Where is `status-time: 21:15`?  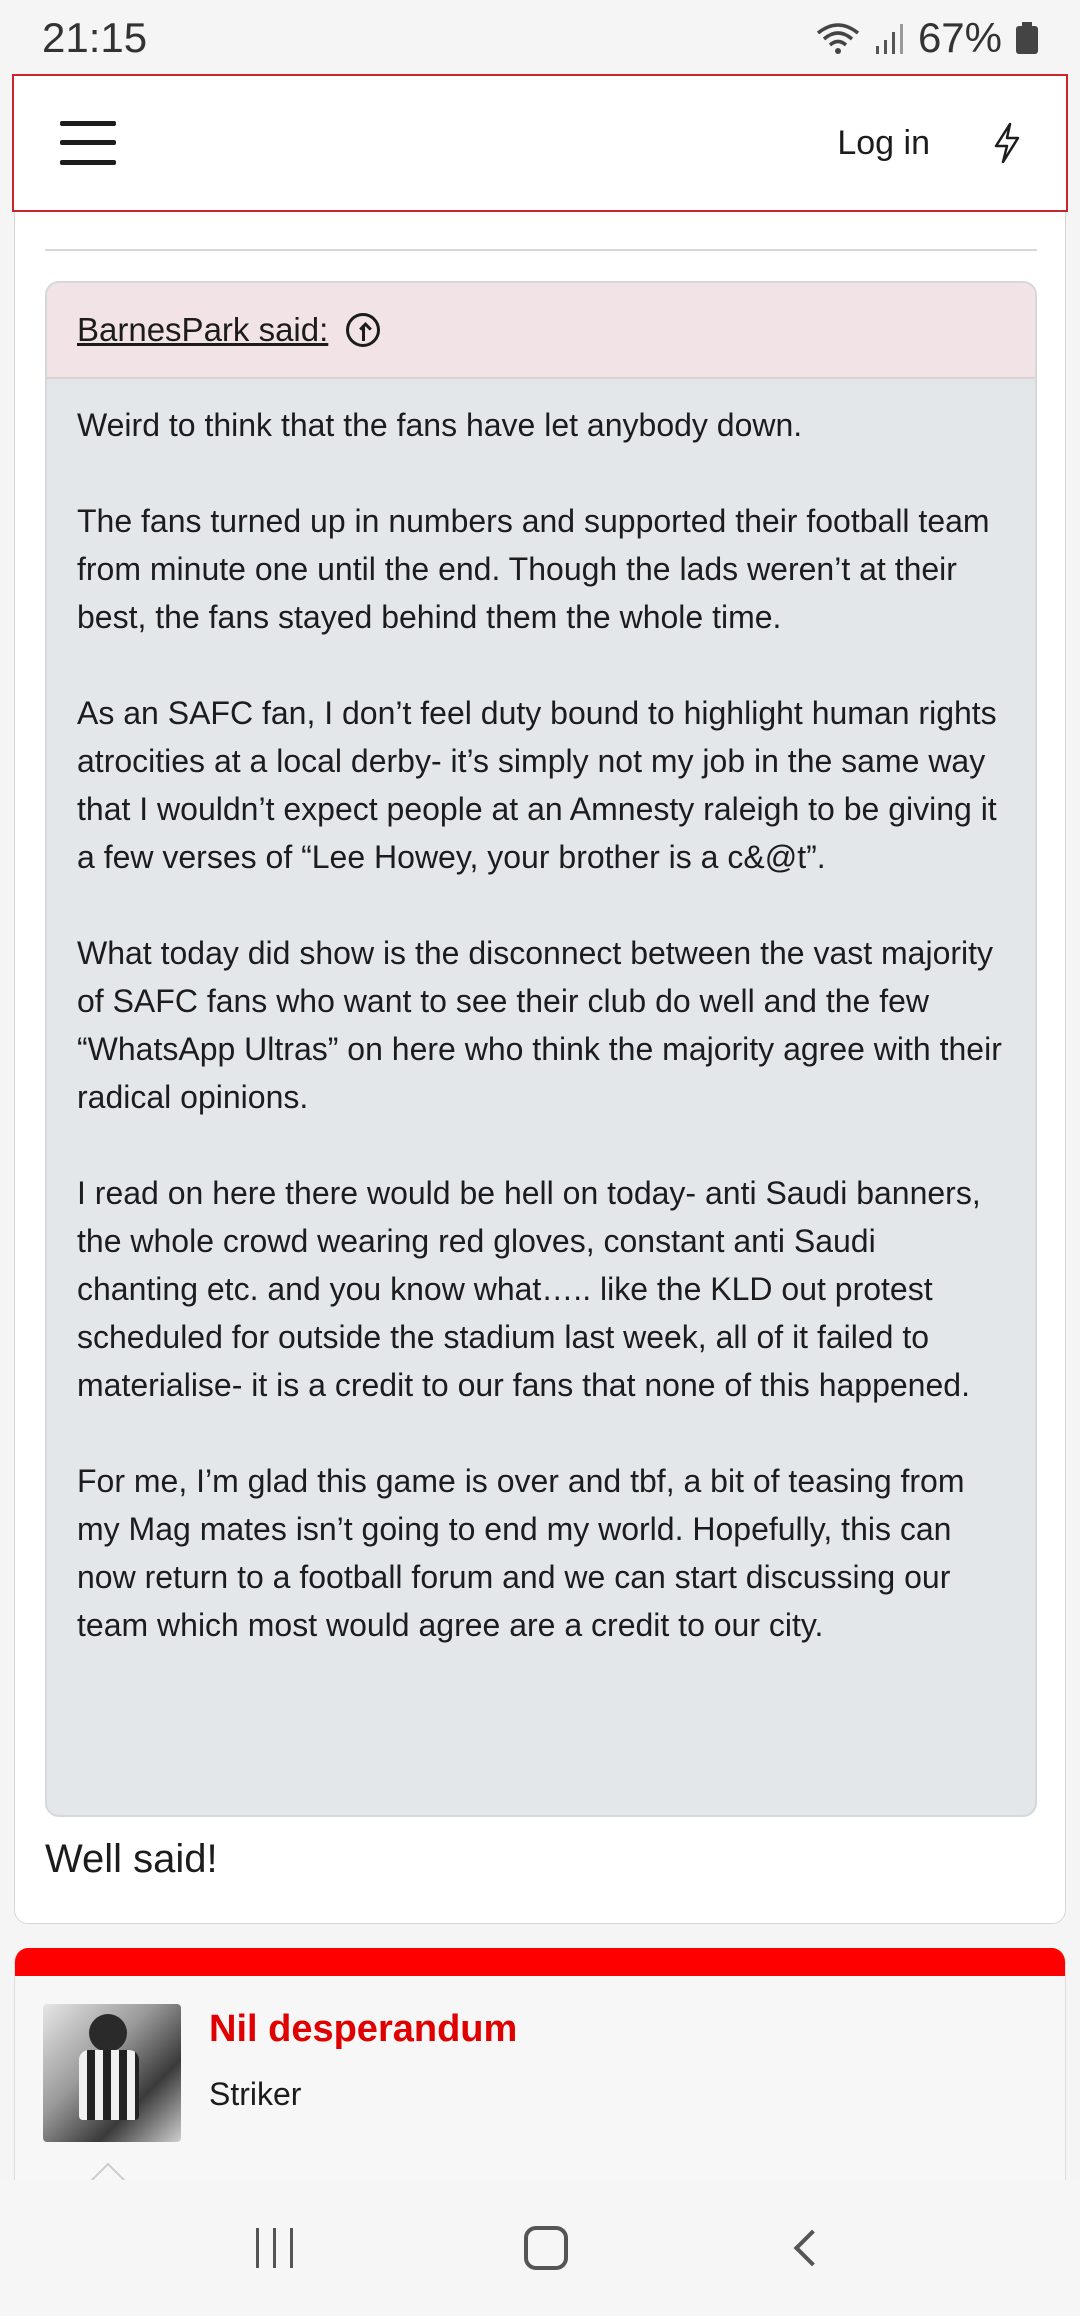
status-time: 21:15 is located at coordinates (95, 37).